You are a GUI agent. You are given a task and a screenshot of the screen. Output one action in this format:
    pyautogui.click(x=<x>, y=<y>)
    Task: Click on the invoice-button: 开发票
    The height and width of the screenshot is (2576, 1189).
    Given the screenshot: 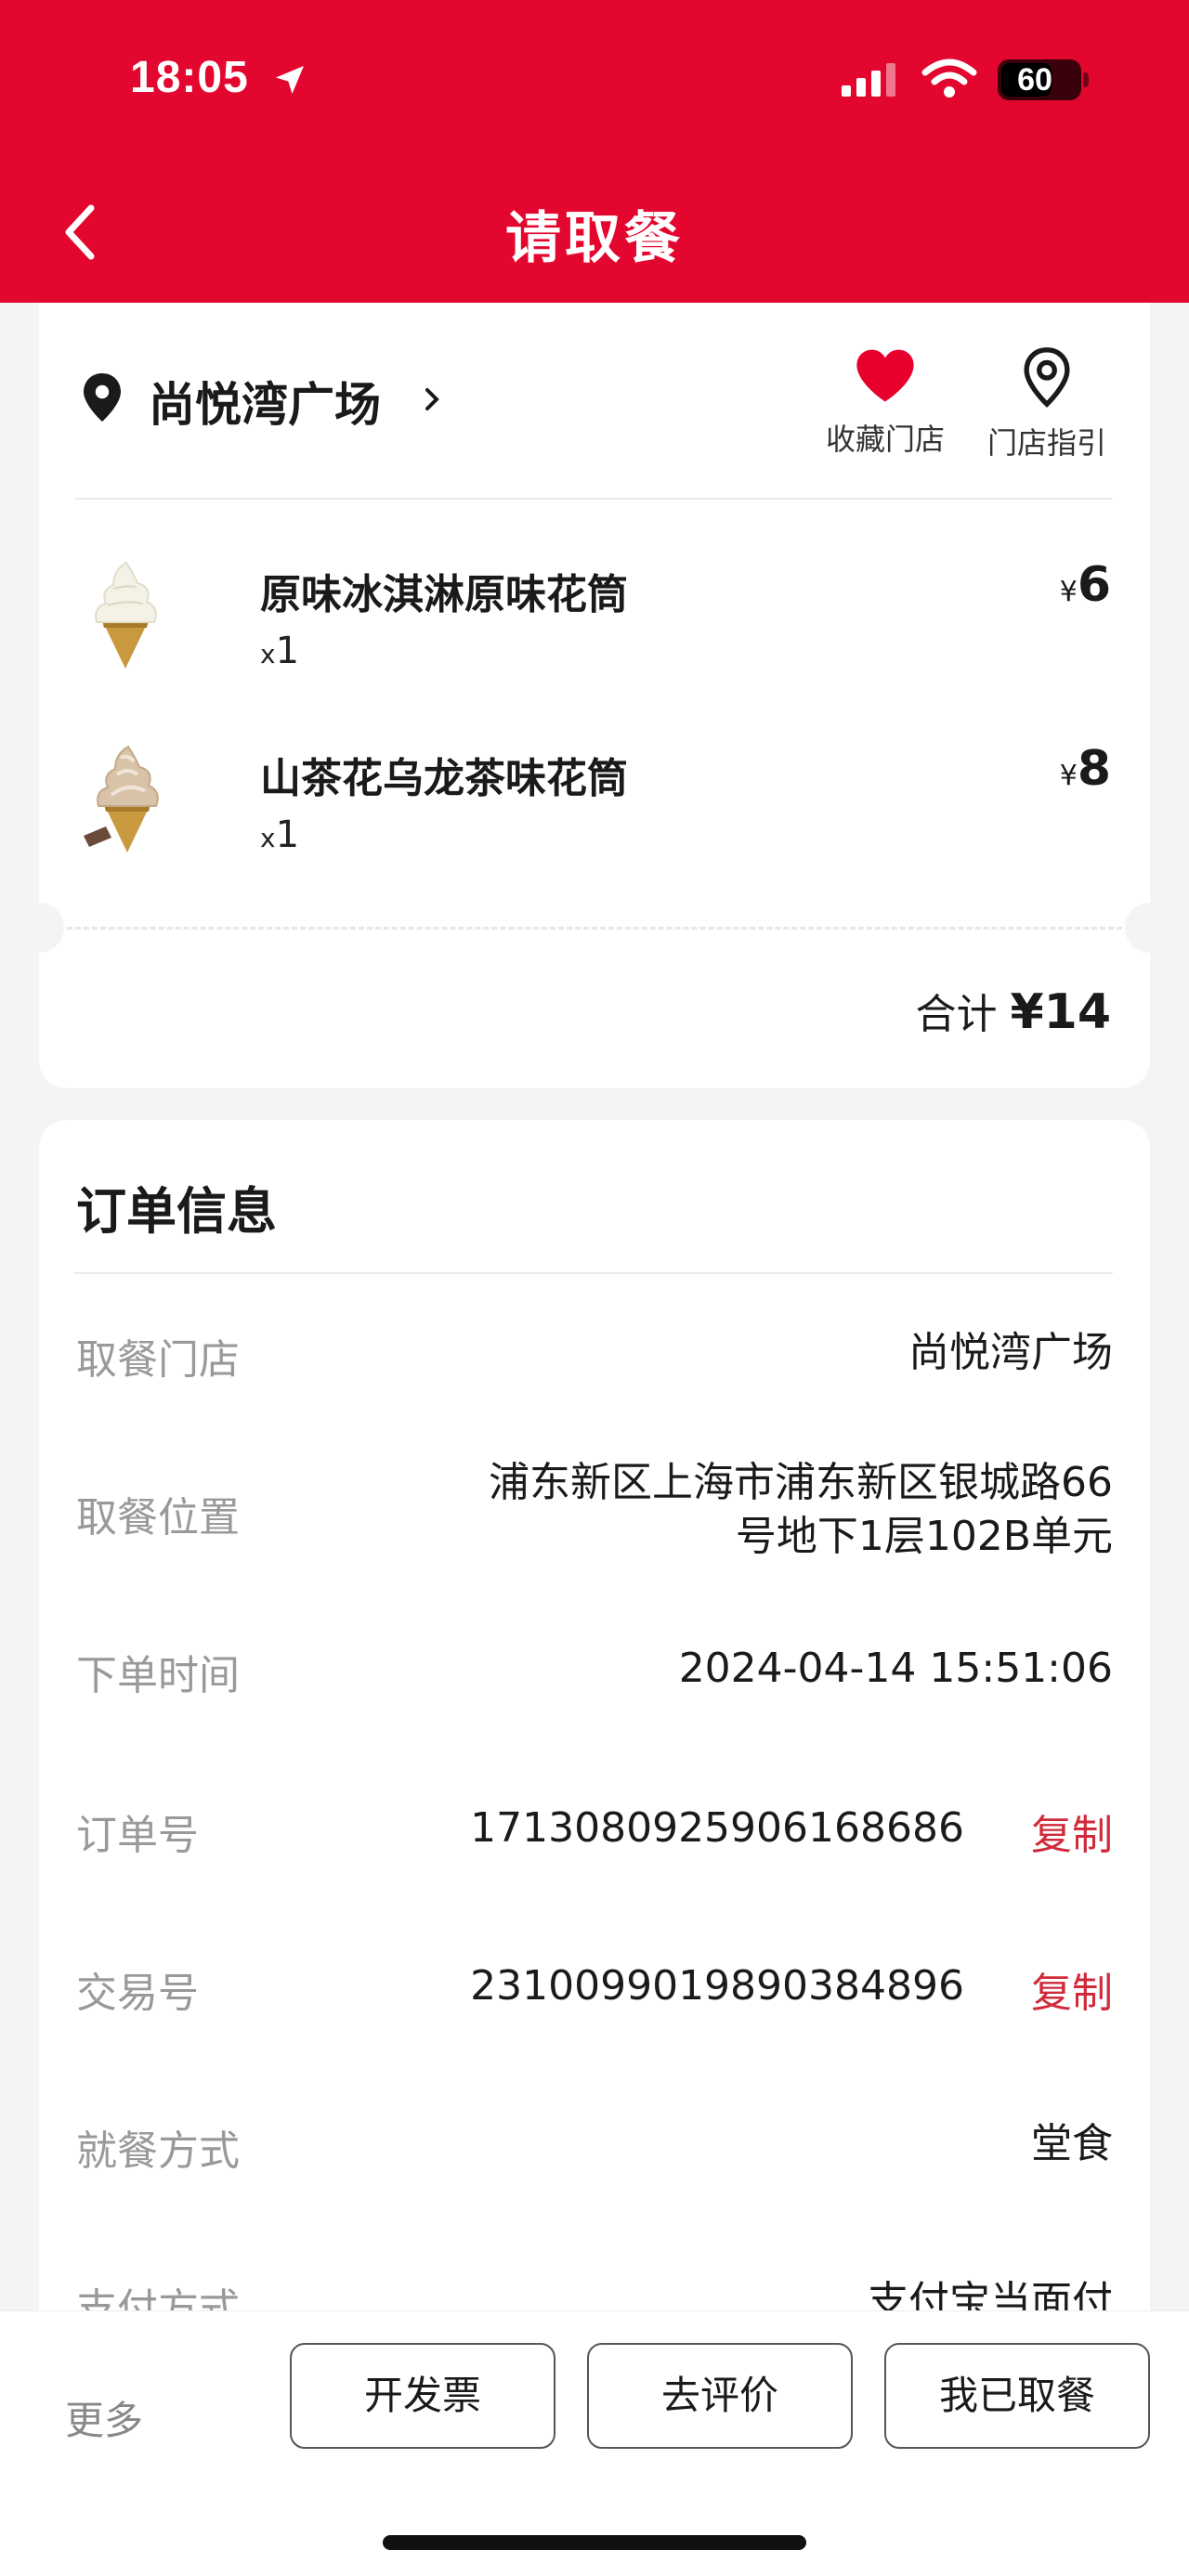 What is the action you would take?
    pyautogui.click(x=423, y=2396)
    